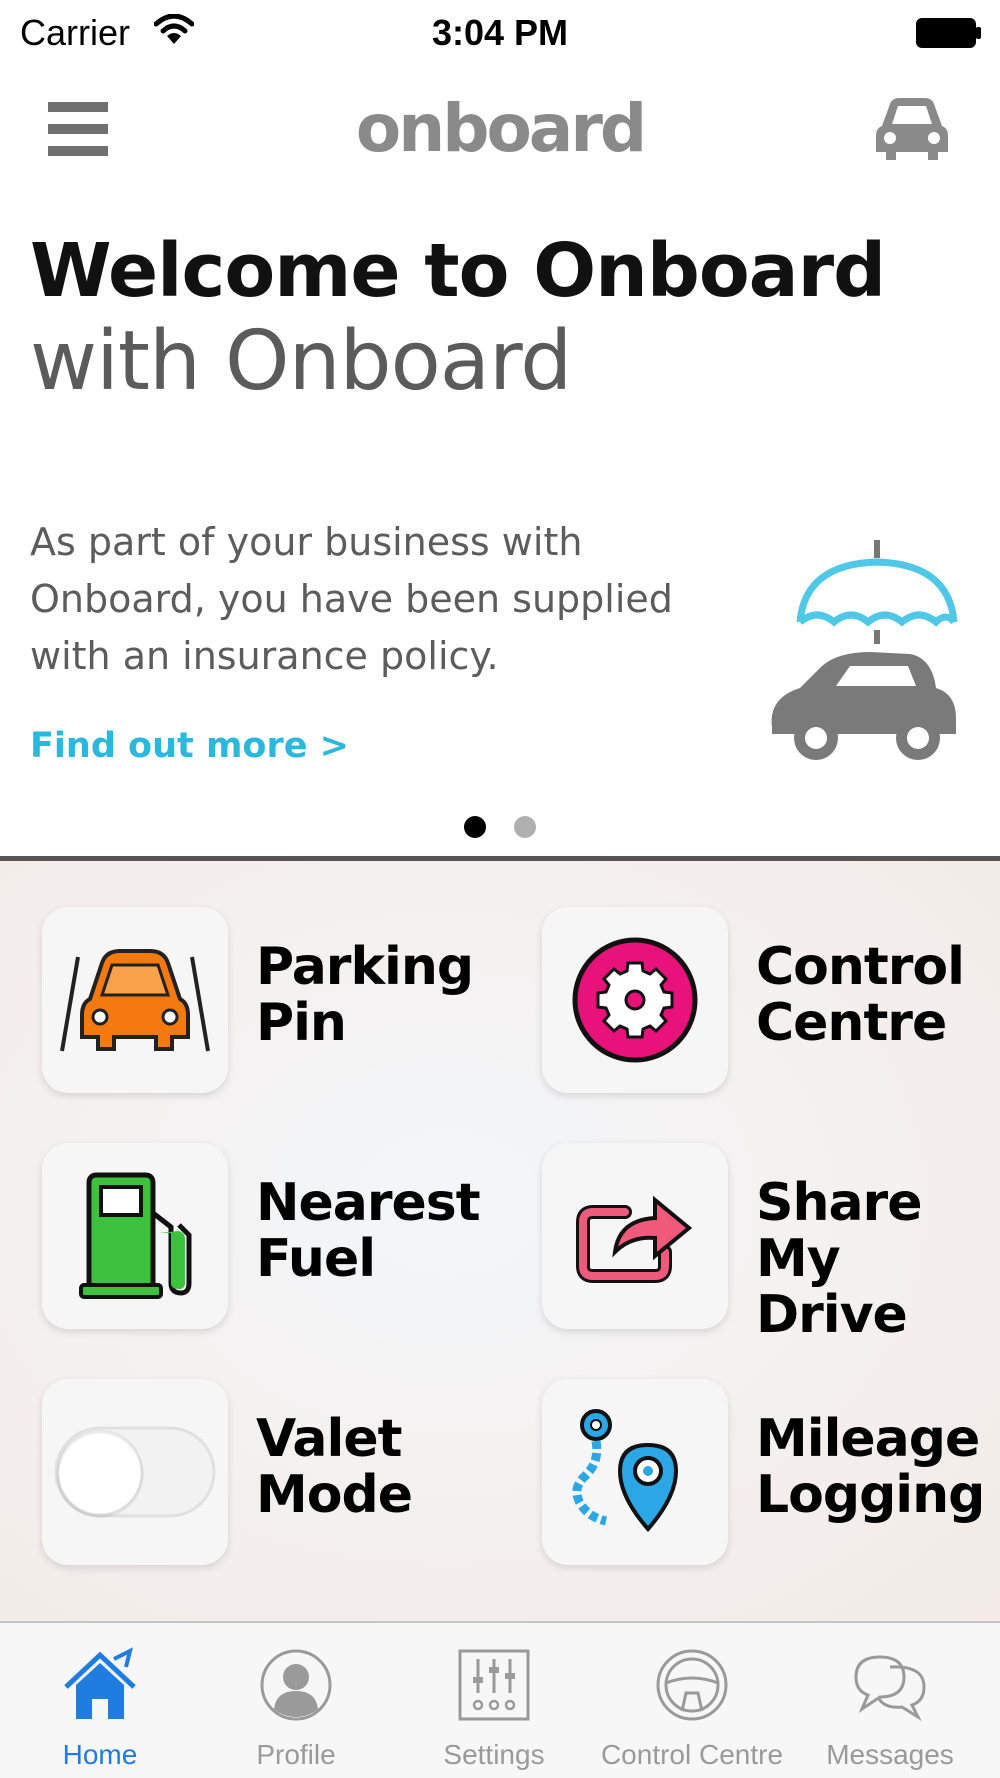 This screenshot has width=1000, height=1778. I want to click on control-centre-icon, so click(635, 1000).